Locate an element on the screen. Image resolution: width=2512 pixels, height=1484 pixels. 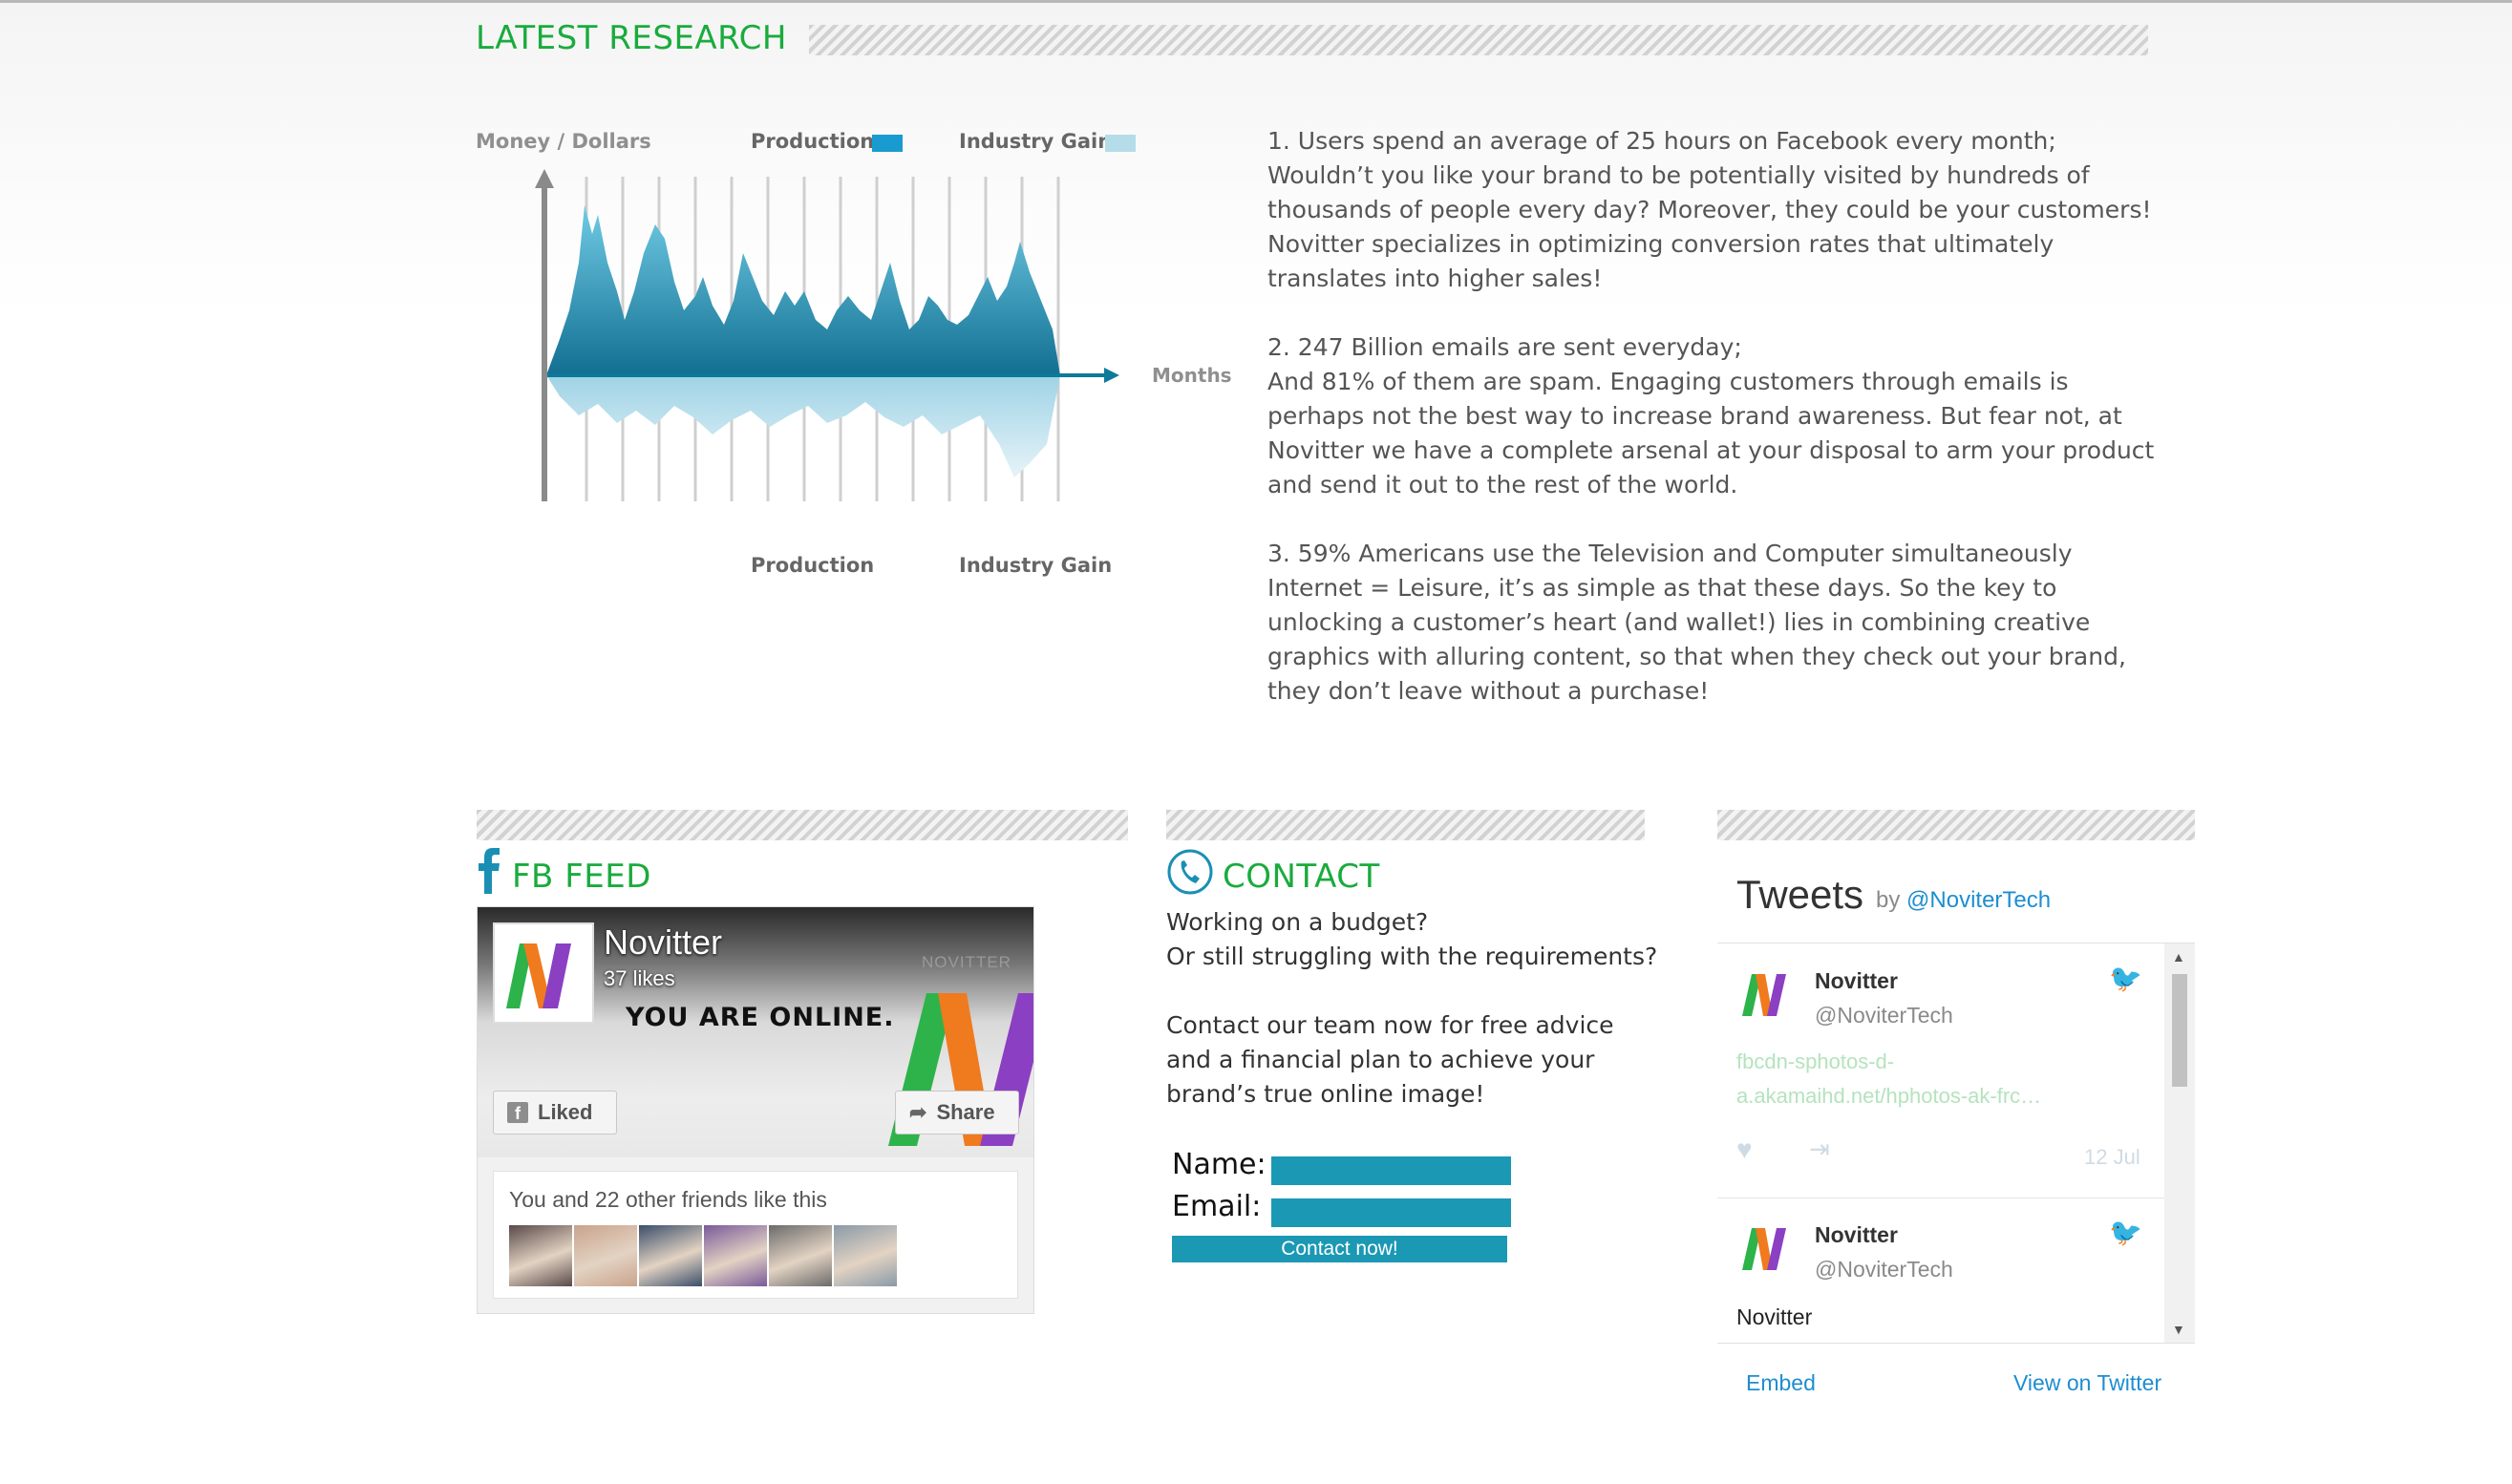
twitter-embed-link: Embed is located at coordinates (1781, 1383).